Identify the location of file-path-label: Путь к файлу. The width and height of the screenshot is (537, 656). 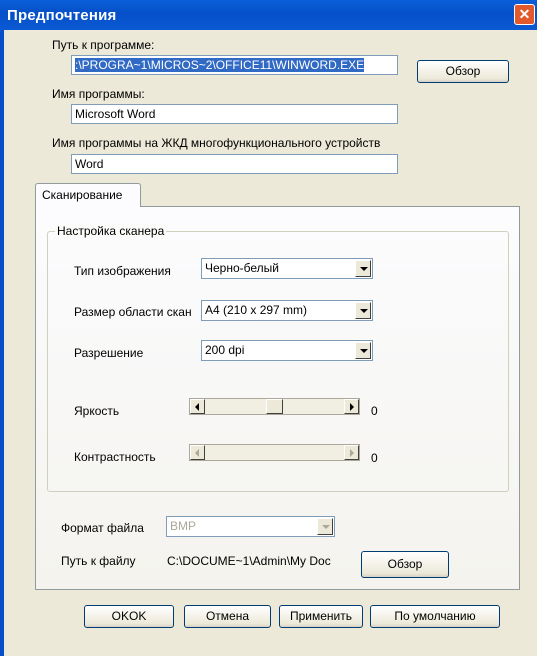
(98, 561).